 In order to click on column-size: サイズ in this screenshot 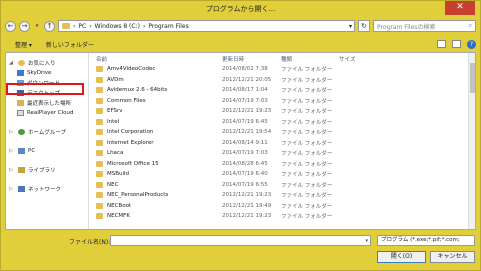, I will do `click(369, 59)`.